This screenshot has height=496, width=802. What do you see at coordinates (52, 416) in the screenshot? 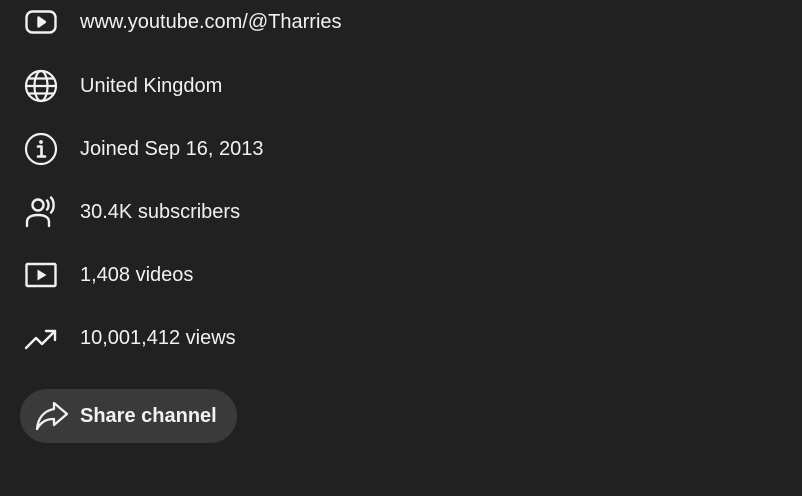
I see `share-arrow-icon` at bounding box center [52, 416].